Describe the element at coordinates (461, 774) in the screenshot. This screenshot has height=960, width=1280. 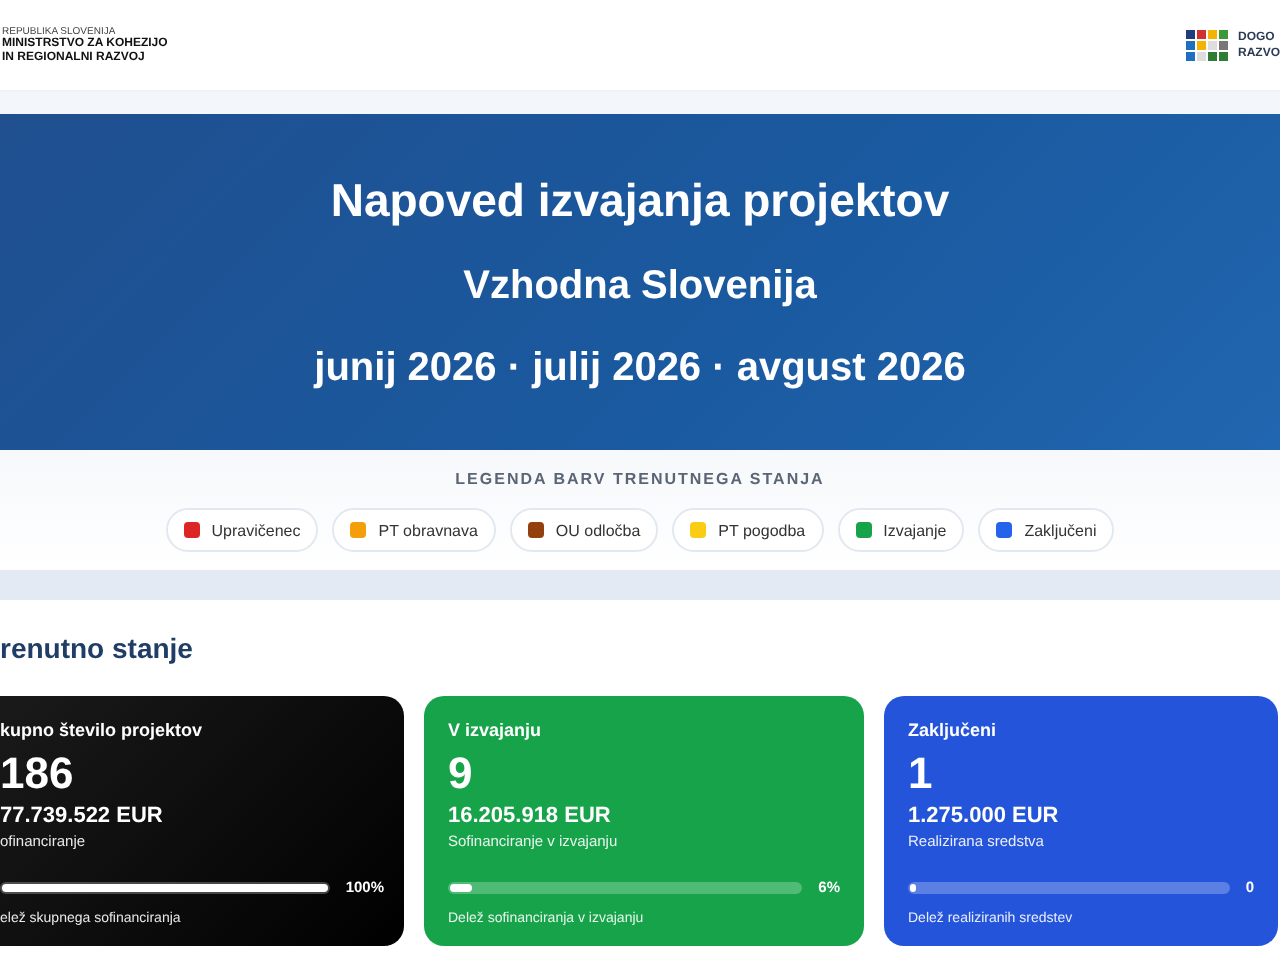
I see `card-count: 9` at that location.